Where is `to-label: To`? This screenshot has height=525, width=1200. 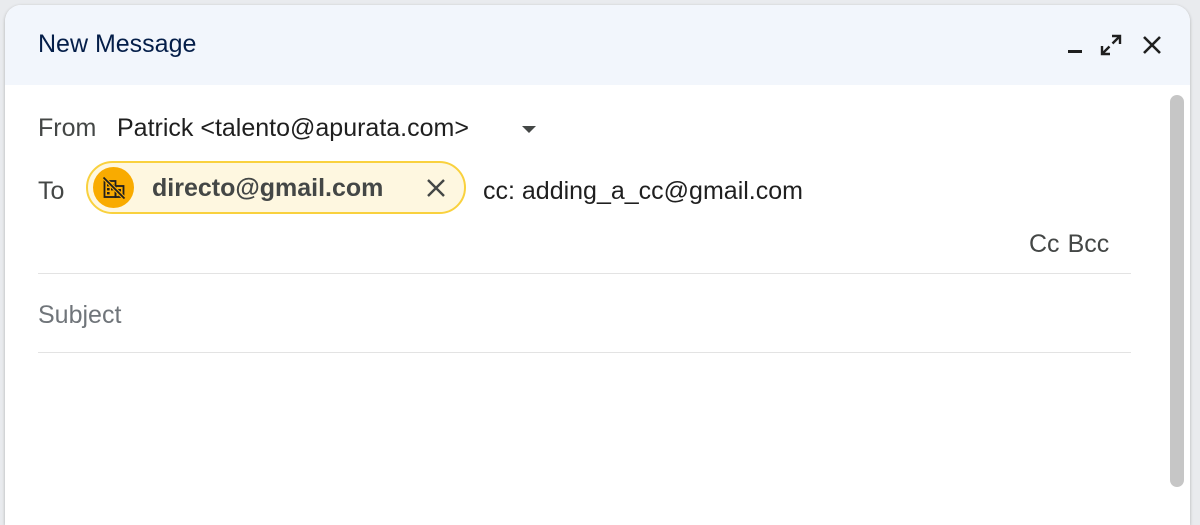
to-label: To is located at coordinates (51, 191).